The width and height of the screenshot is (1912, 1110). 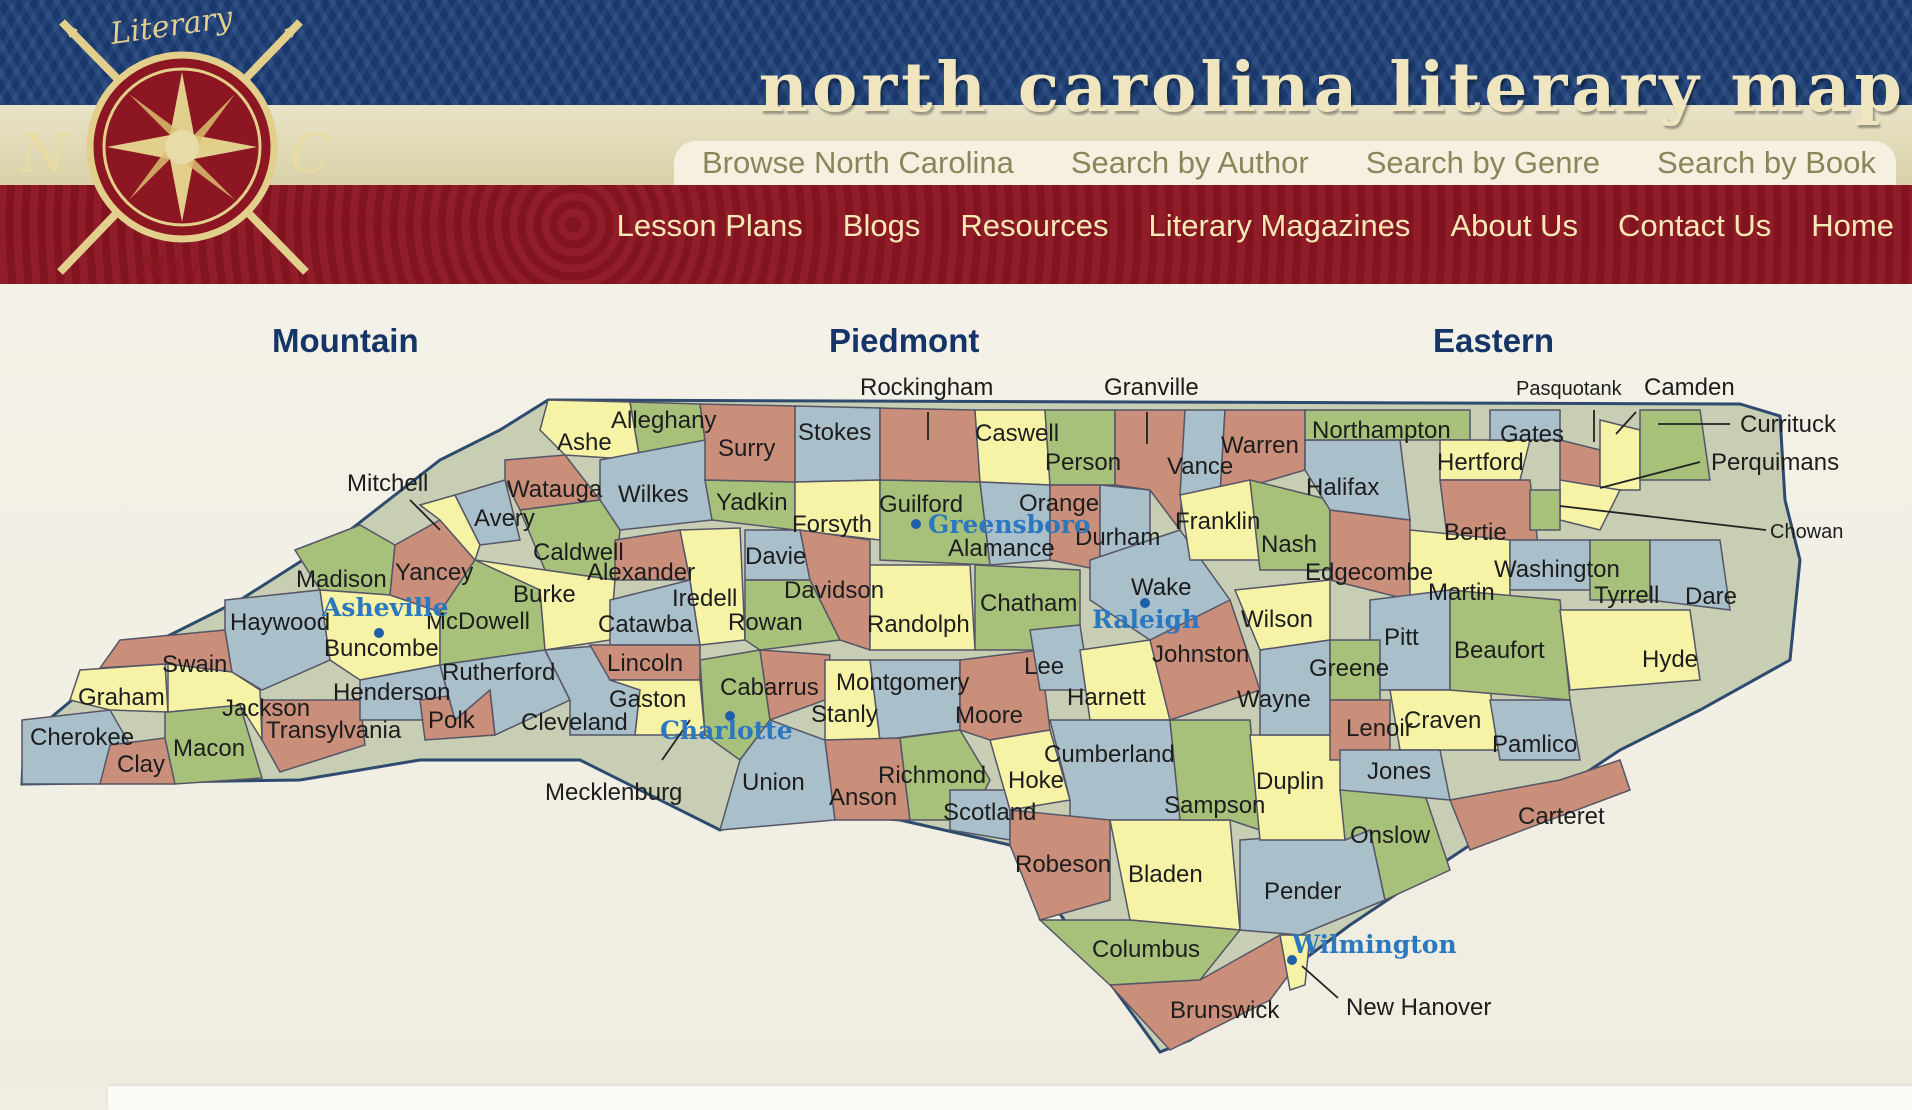 What do you see at coordinates (765, 622) in the screenshot?
I see `county-label-rowan: Rowan` at bounding box center [765, 622].